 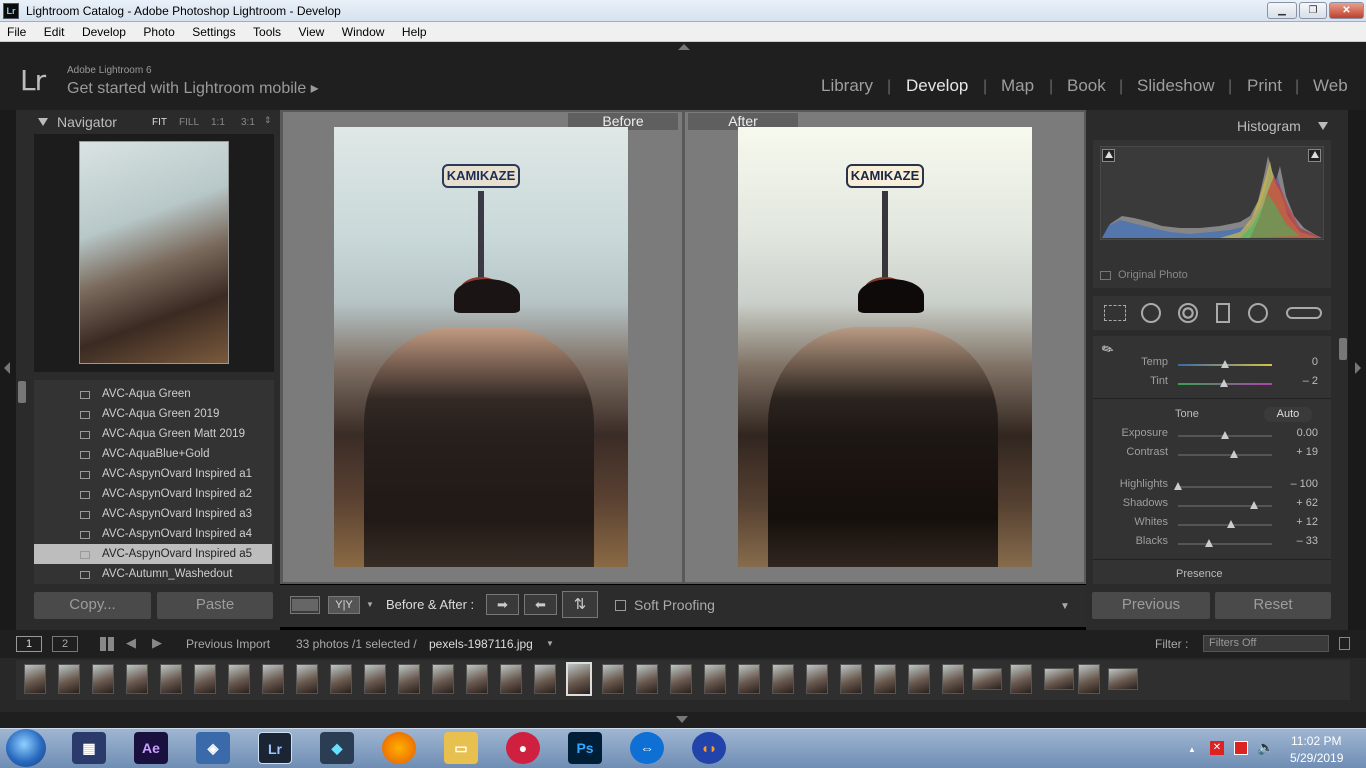 I want to click on previous-button: Previous, so click(x=1151, y=605).